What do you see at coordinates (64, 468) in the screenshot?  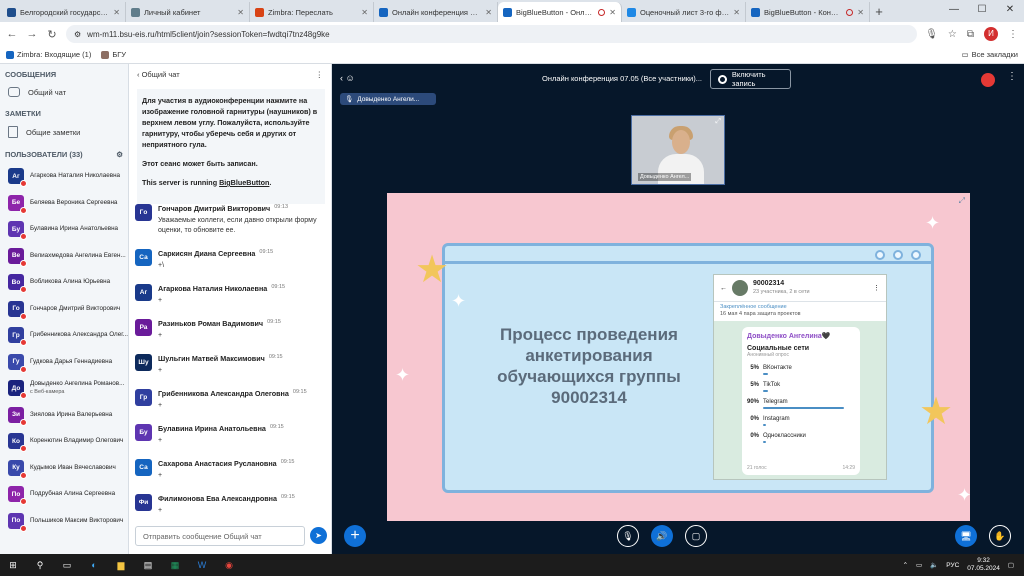 I see `user-list-item: Ку Кудымов Иван Вячеславович` at bounding box center [64, 468].